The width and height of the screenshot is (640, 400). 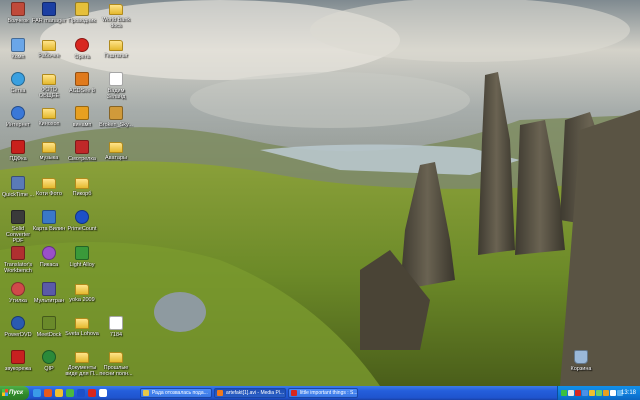 I want to click on desktop-icon-karta-vilin: Карта Вилин, so click(x=49, y=221).